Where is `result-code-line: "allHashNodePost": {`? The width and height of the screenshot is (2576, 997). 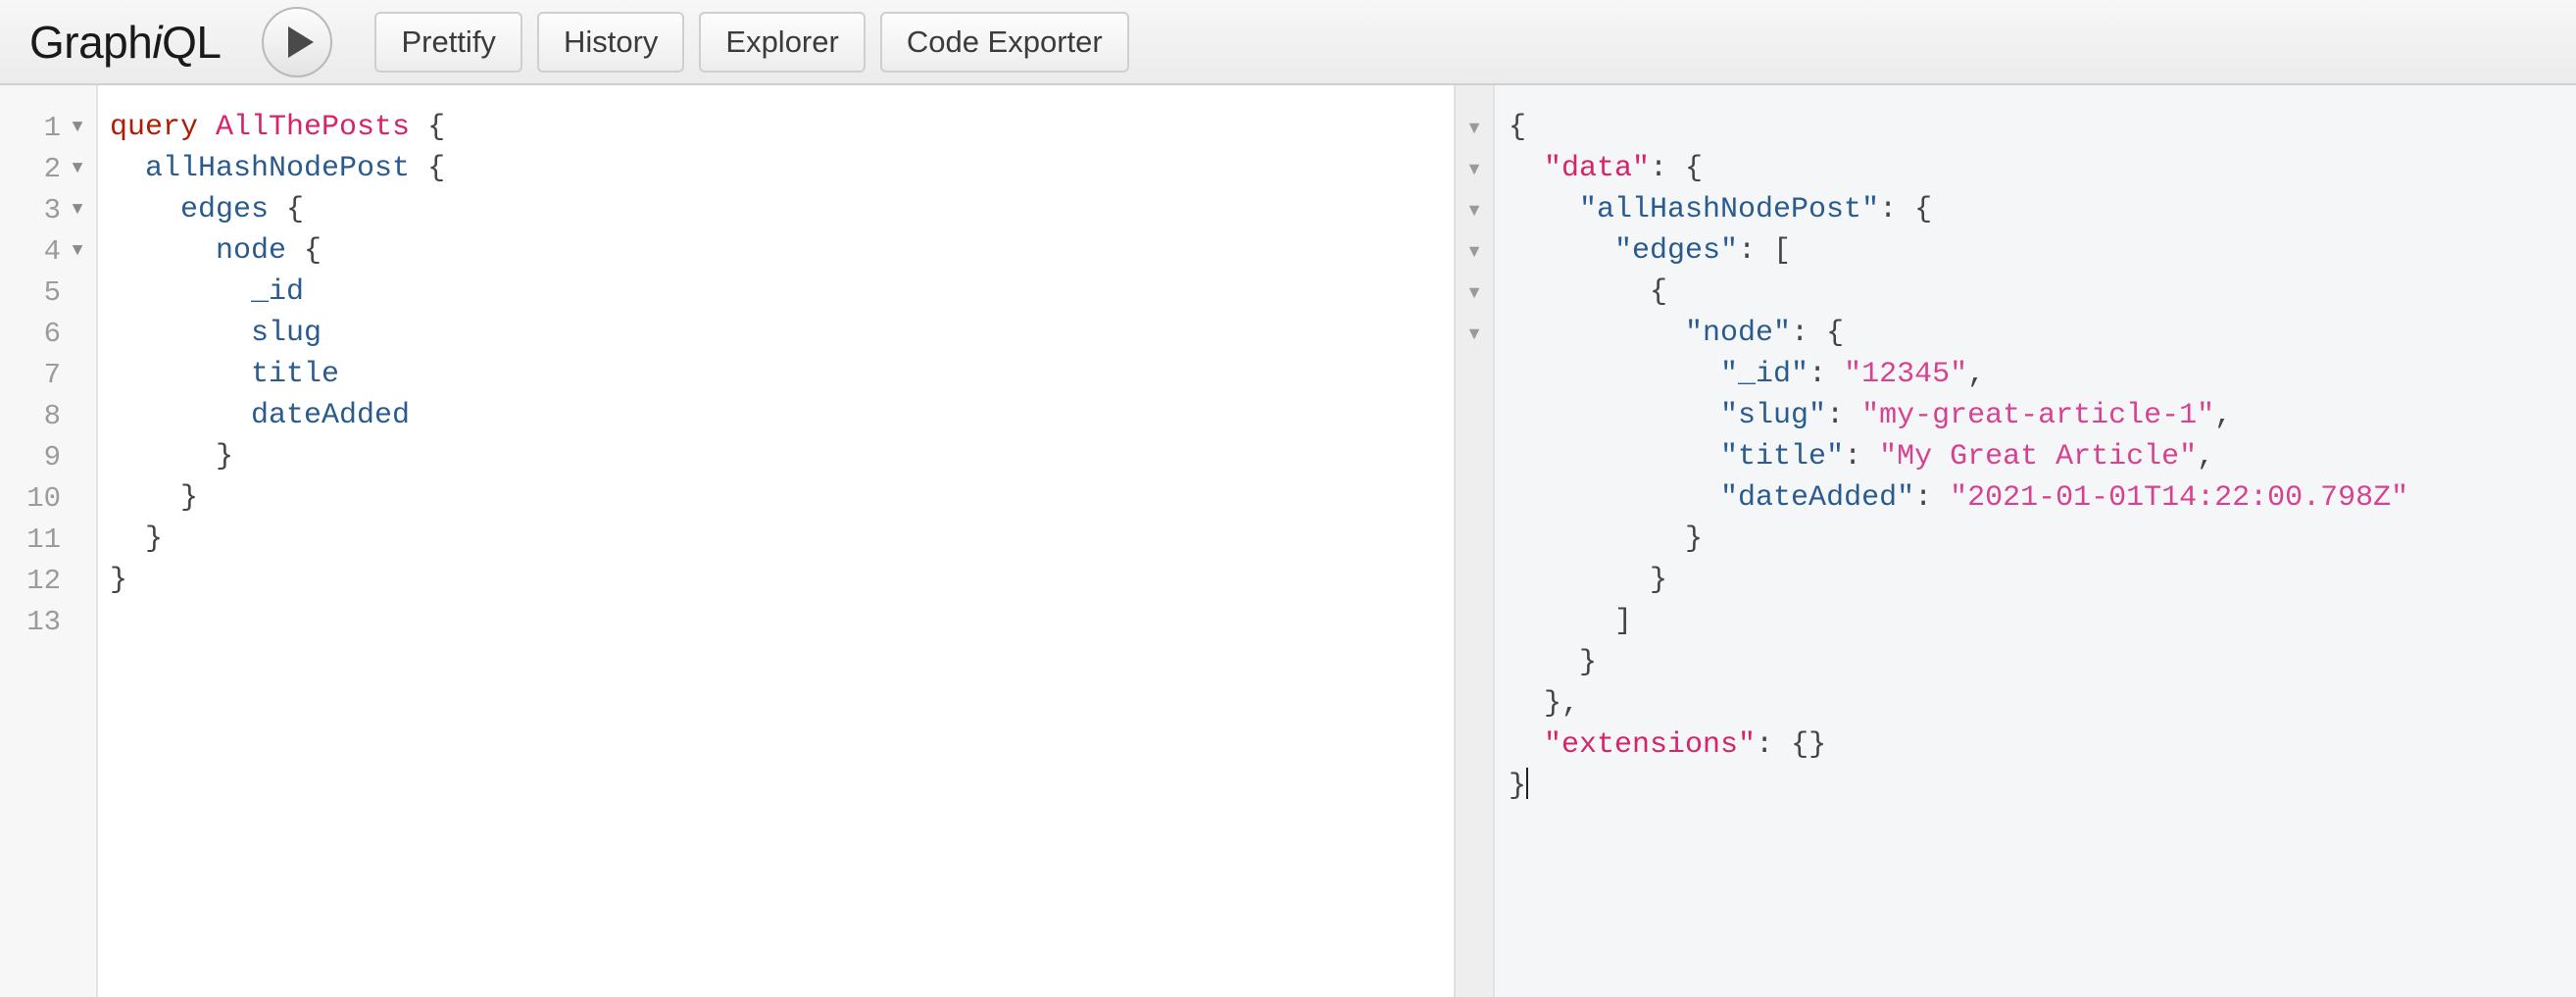 result-code-line: "allHashNodePost": { is located at coordinates (2042, 210).